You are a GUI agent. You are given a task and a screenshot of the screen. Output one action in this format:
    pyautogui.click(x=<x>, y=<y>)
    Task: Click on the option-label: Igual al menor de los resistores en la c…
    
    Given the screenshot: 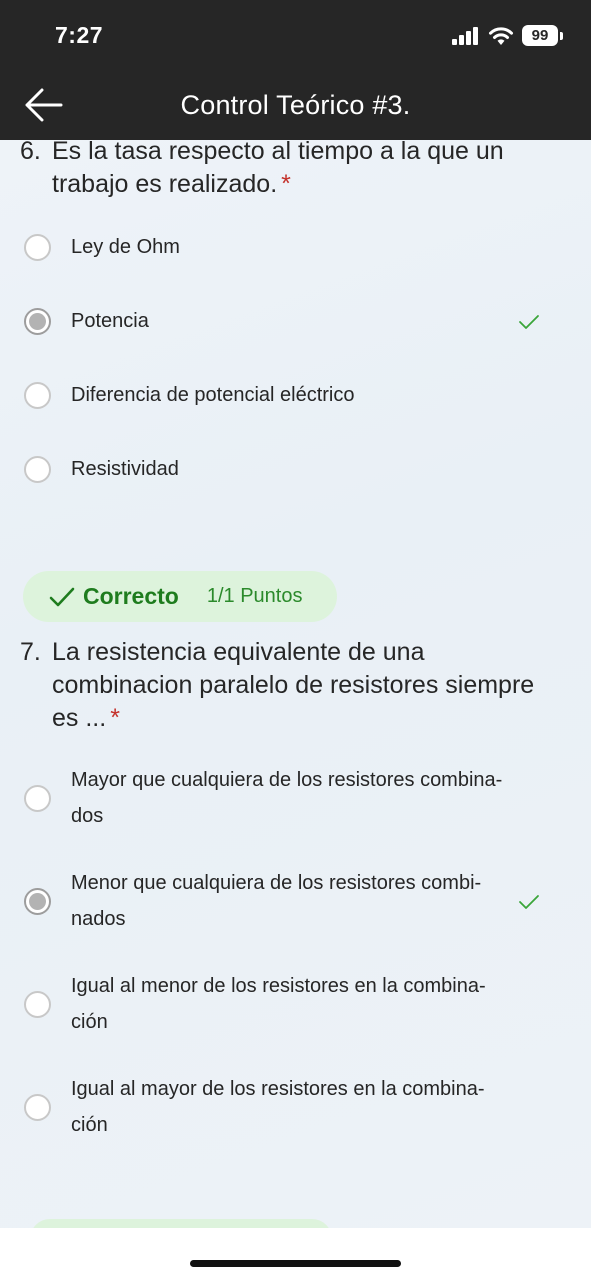 What is the action you would take?
    pyautogui.click(x=278, y=1004)
    